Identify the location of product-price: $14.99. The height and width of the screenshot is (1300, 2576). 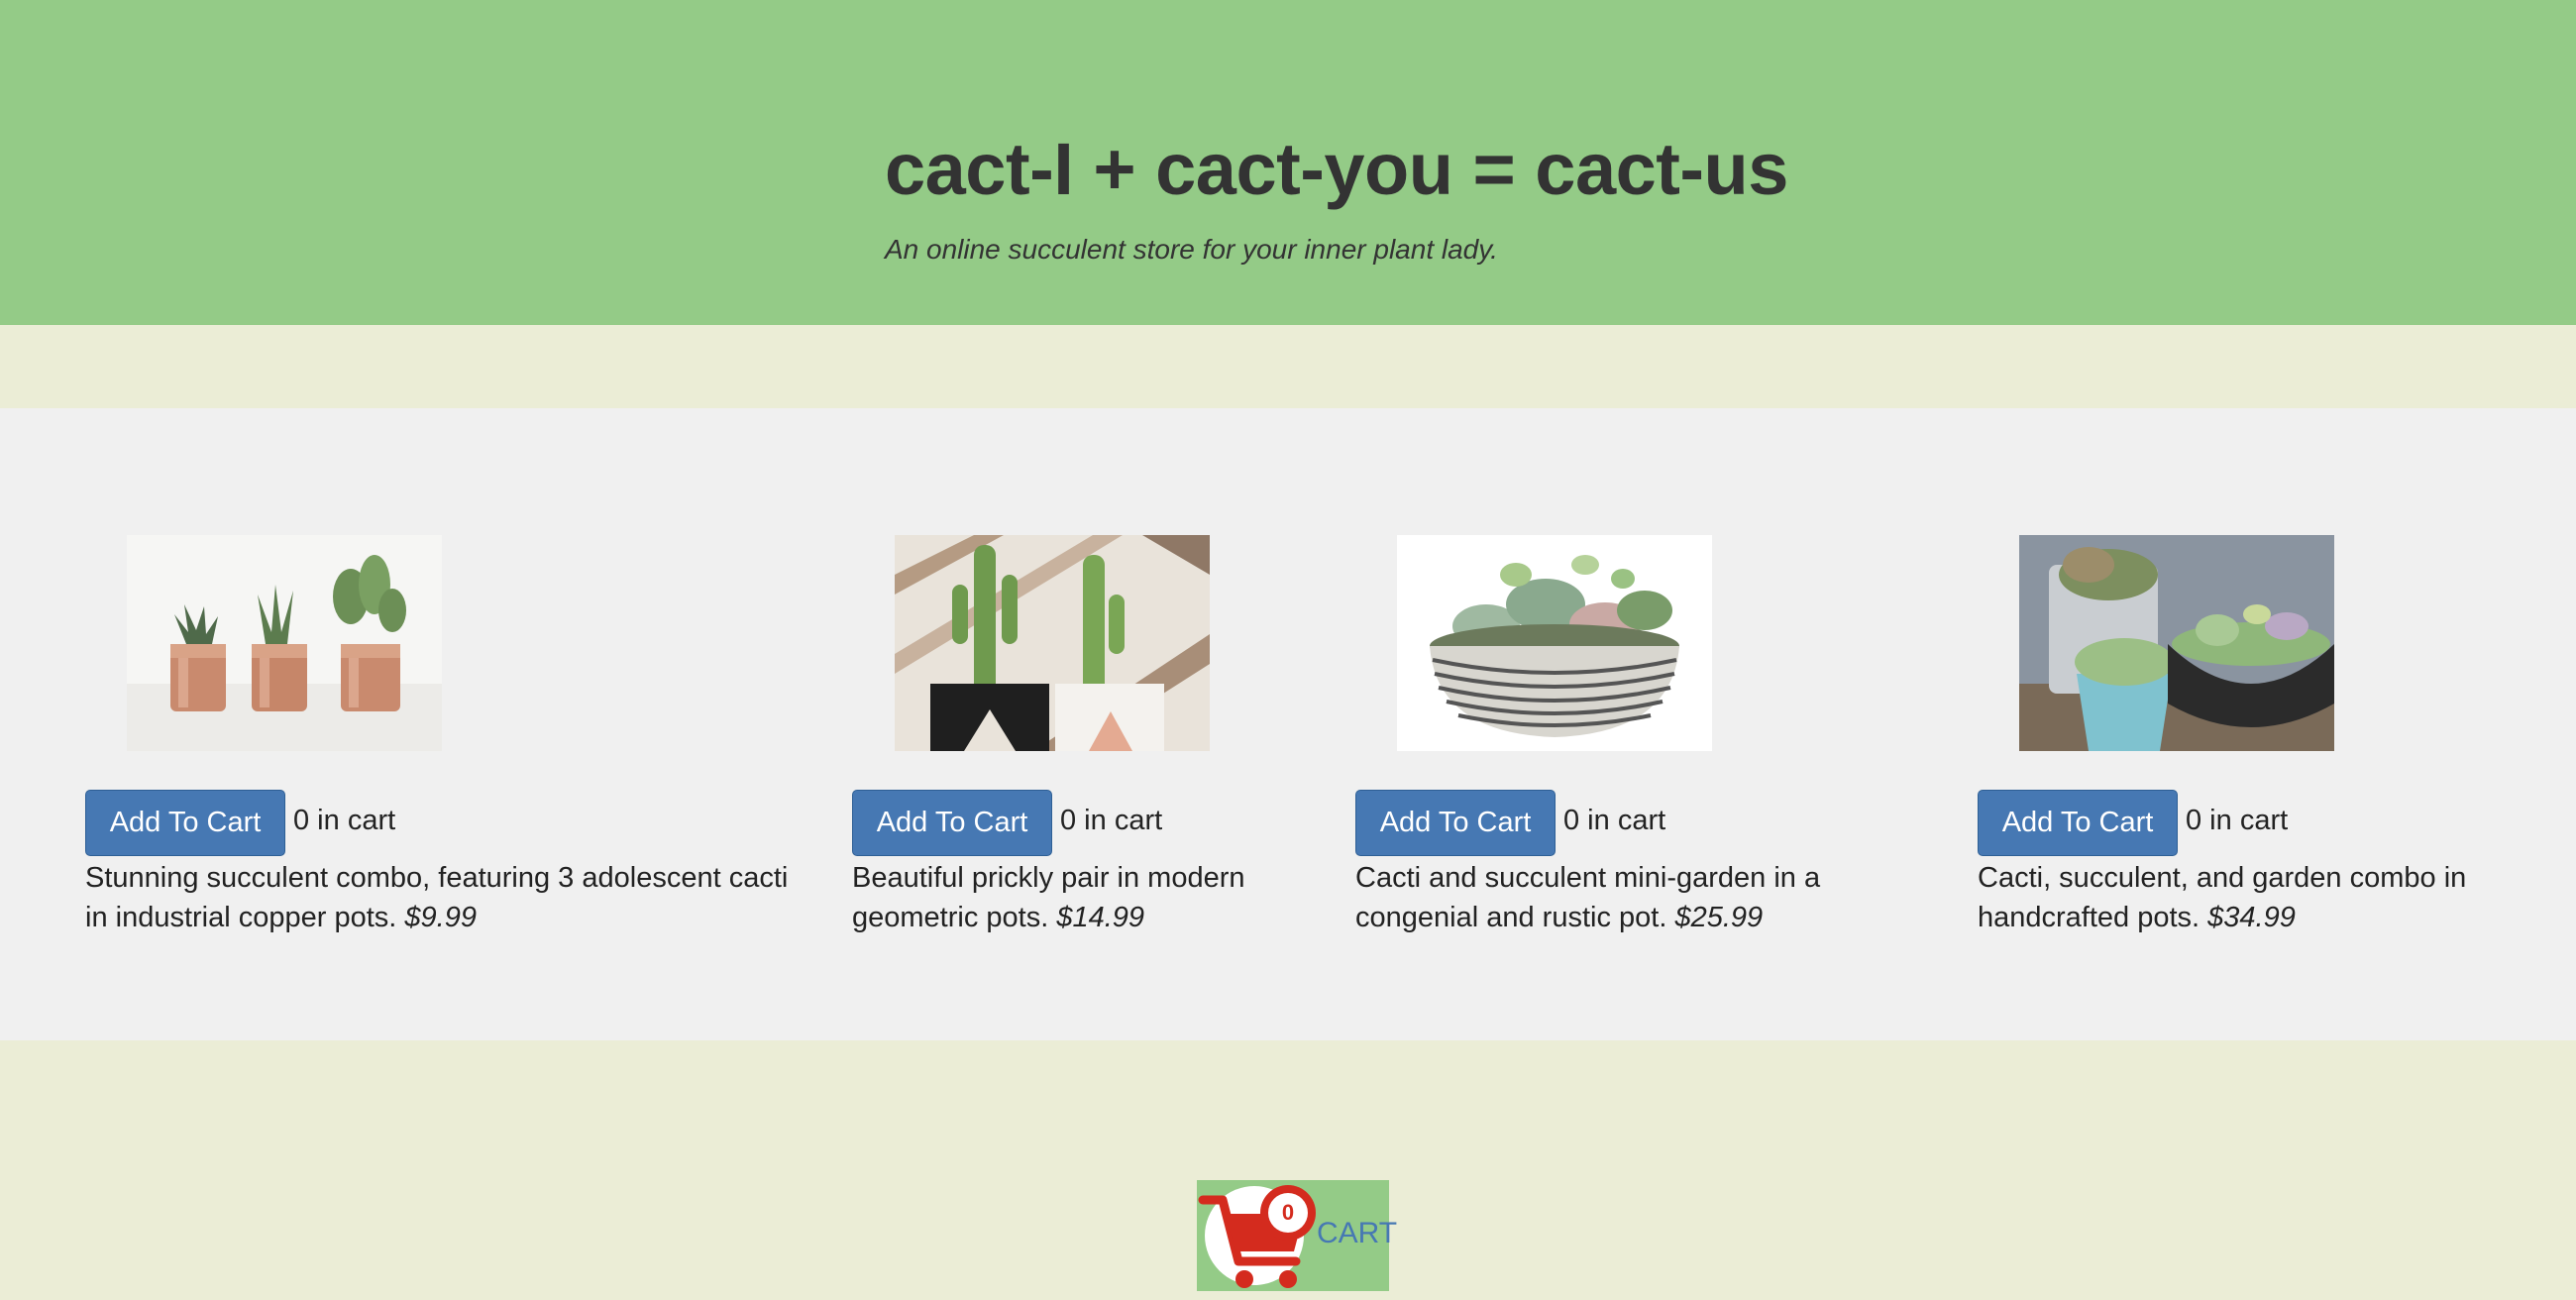
(1100, 917).